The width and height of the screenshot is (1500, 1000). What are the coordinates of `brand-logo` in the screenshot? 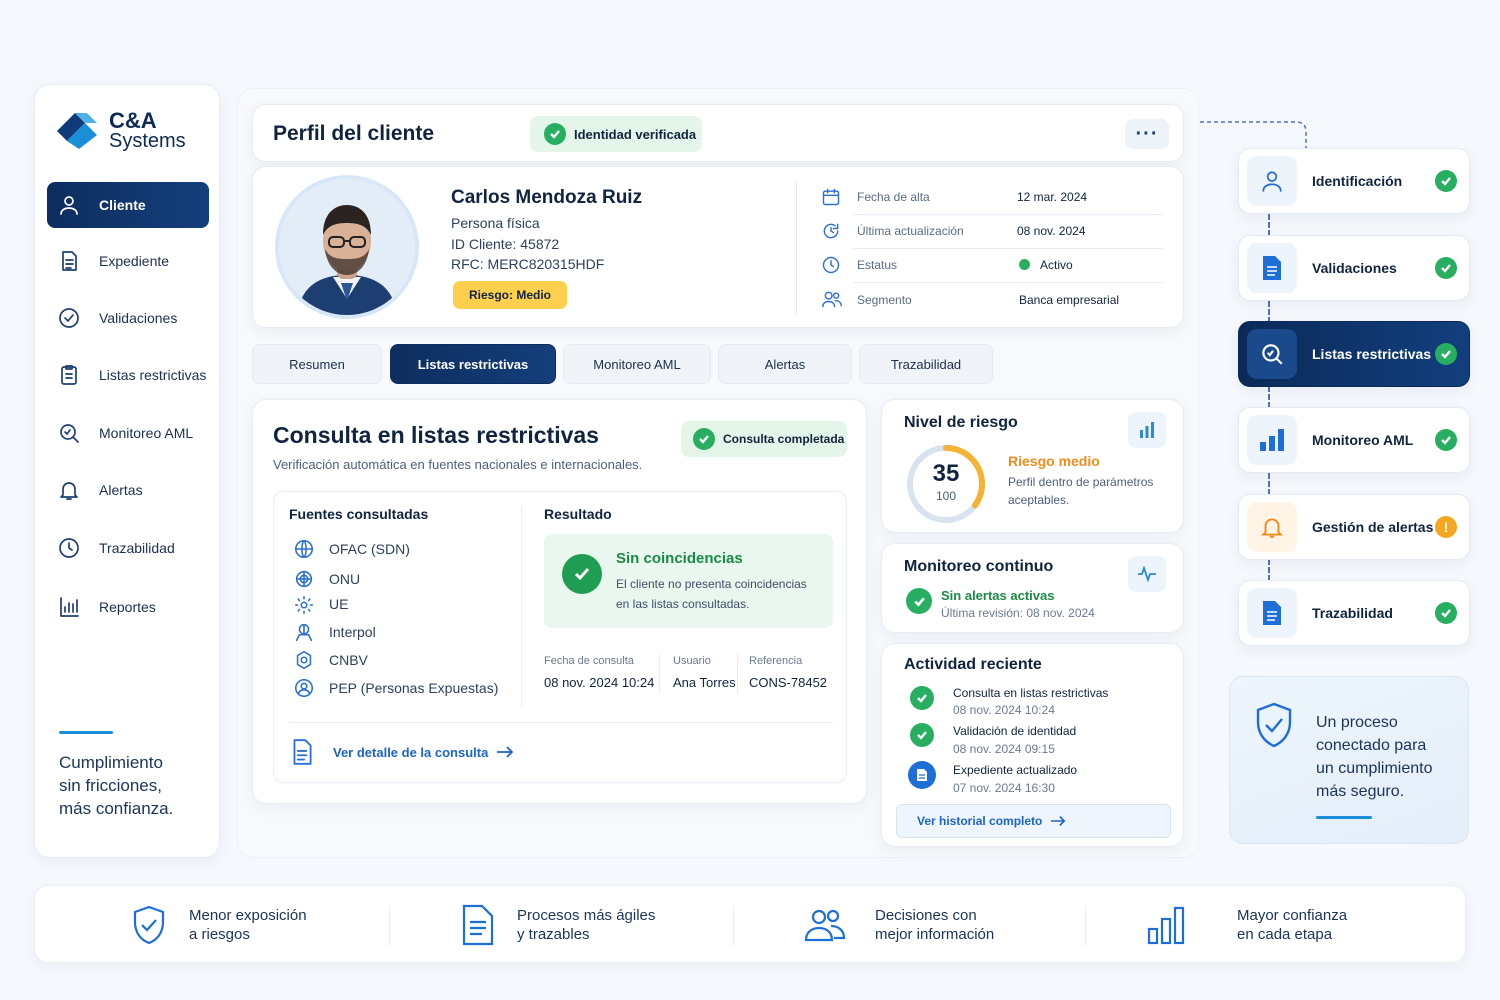 It's located at (78, 130).